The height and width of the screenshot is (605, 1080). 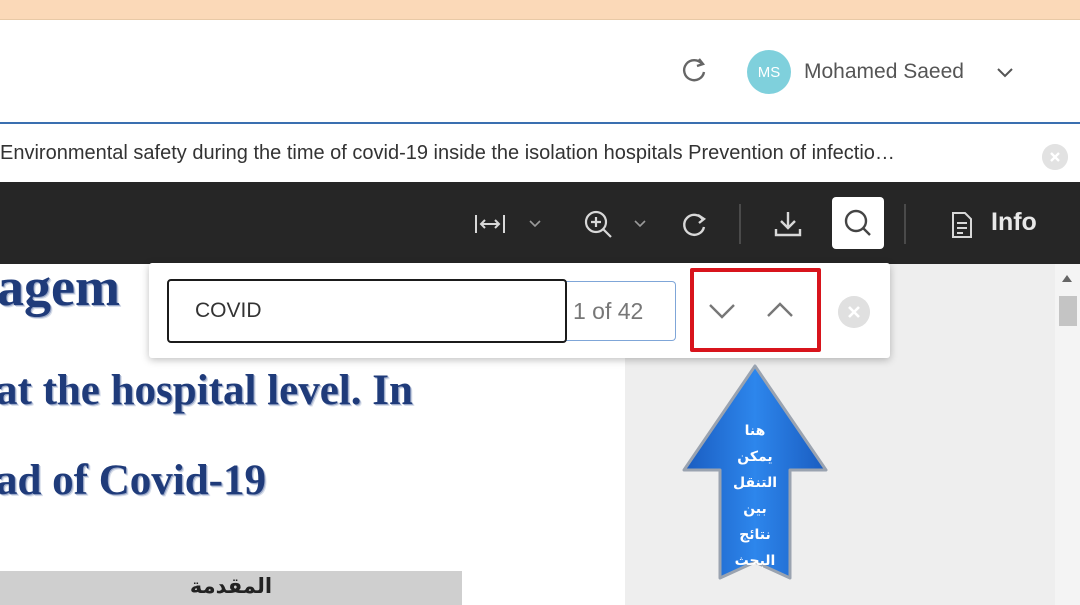 I want to click on document-text-line: ad of Covid-19, so click(x=133, y=480).